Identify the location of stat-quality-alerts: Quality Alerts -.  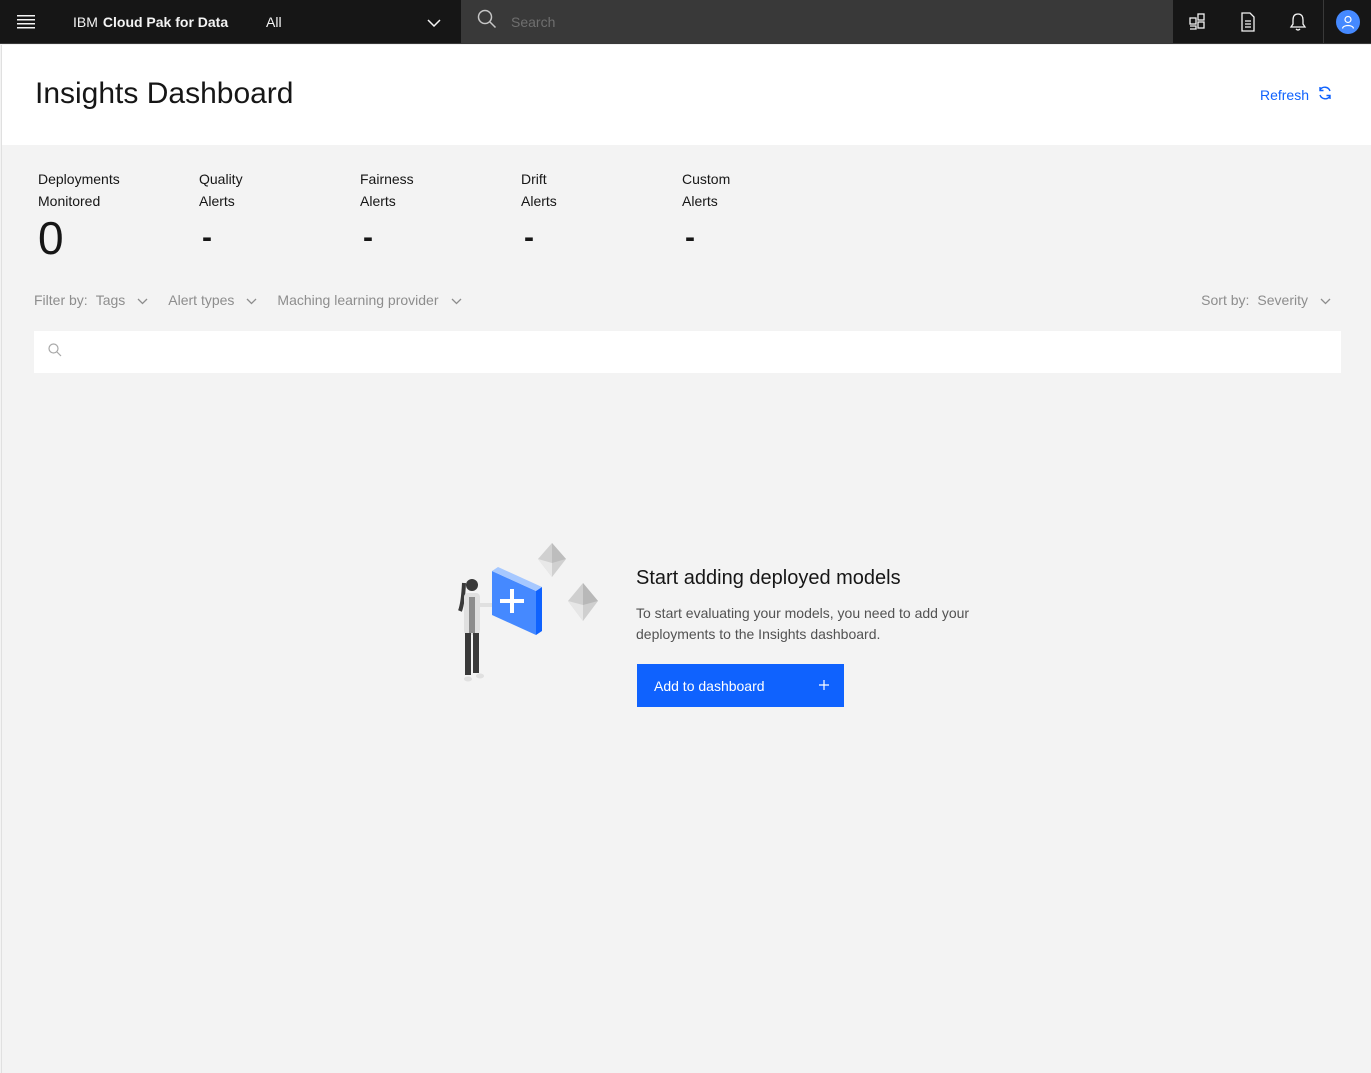
(279, 216).